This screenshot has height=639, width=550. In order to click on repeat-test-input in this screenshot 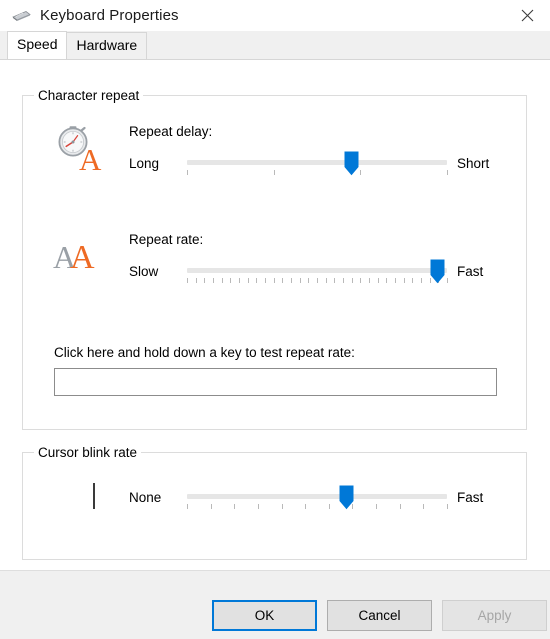, I will do `click(275, 382)`.